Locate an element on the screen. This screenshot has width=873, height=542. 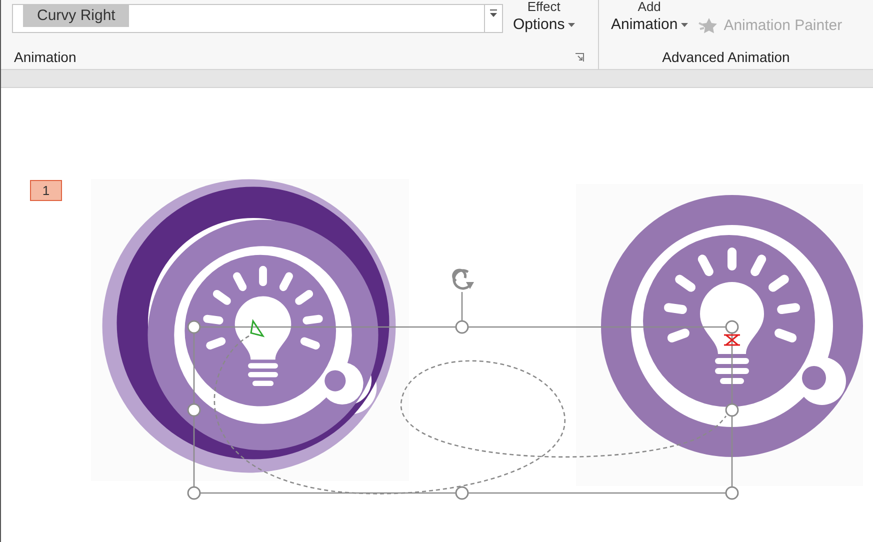
effect-options-label: Effect is located at coordinates (543, 7).